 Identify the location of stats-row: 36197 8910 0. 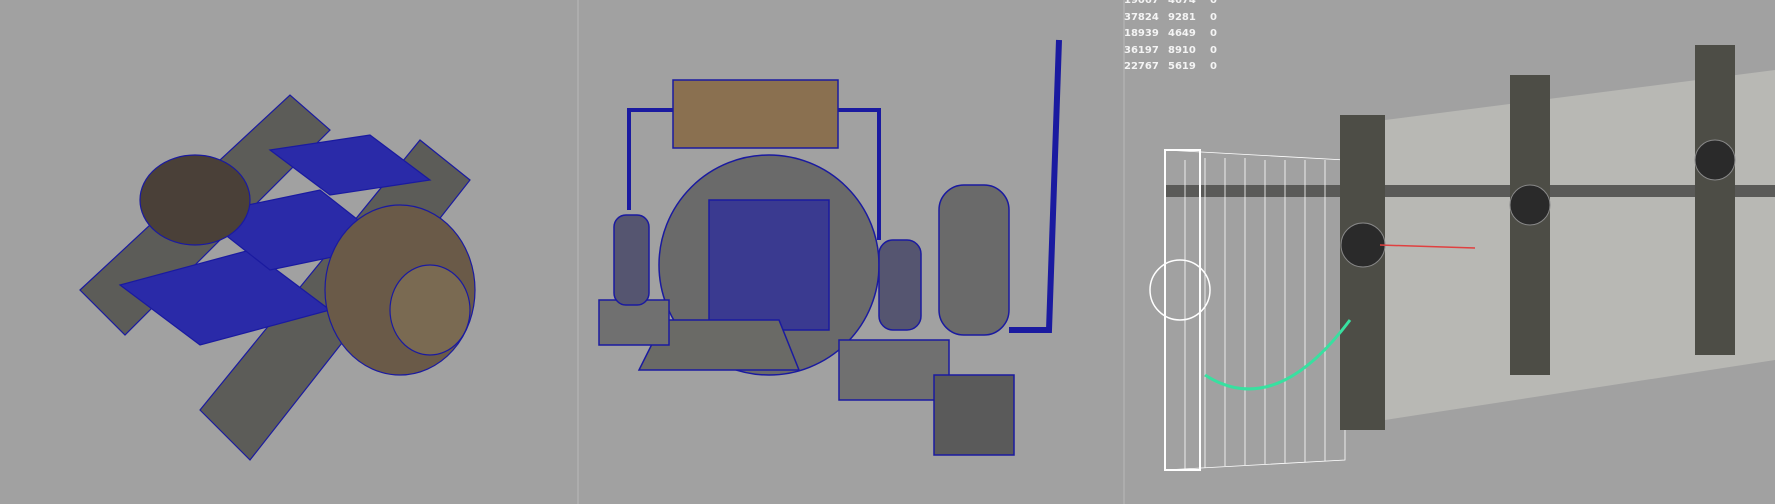
(1170, 51).